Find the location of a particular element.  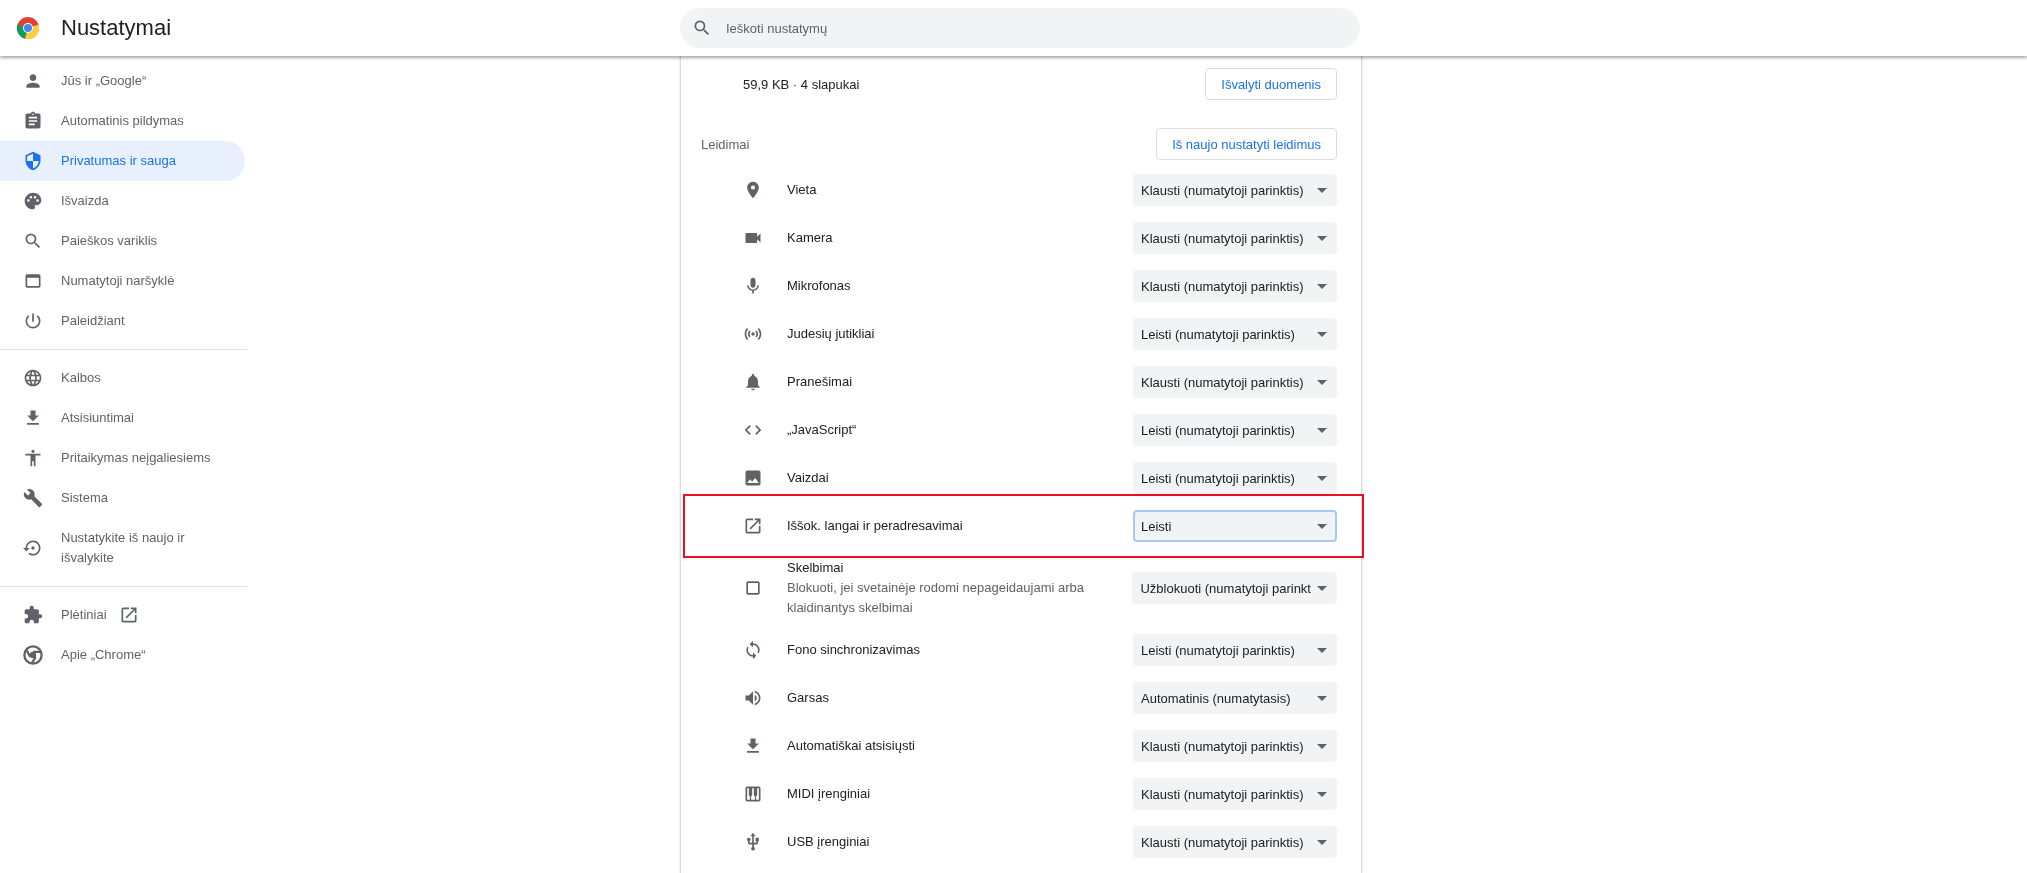

clipboard-icon is located at coordinates (33, 121).